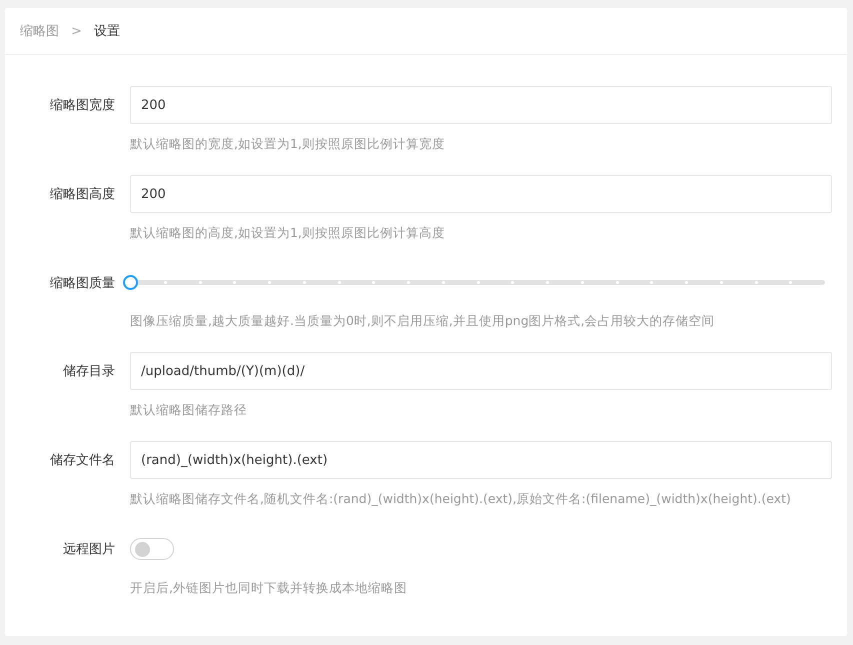 This screenshot has height=645, width=853. Describe the element at coordinates (461, 499) in the screenshot. I see `help-text: 默认缩略图储存文件名,随机文件名:(rand)_(width)x(height).(ext),原始文件名:(filename)_(width)x(height).(ext)` at that location.